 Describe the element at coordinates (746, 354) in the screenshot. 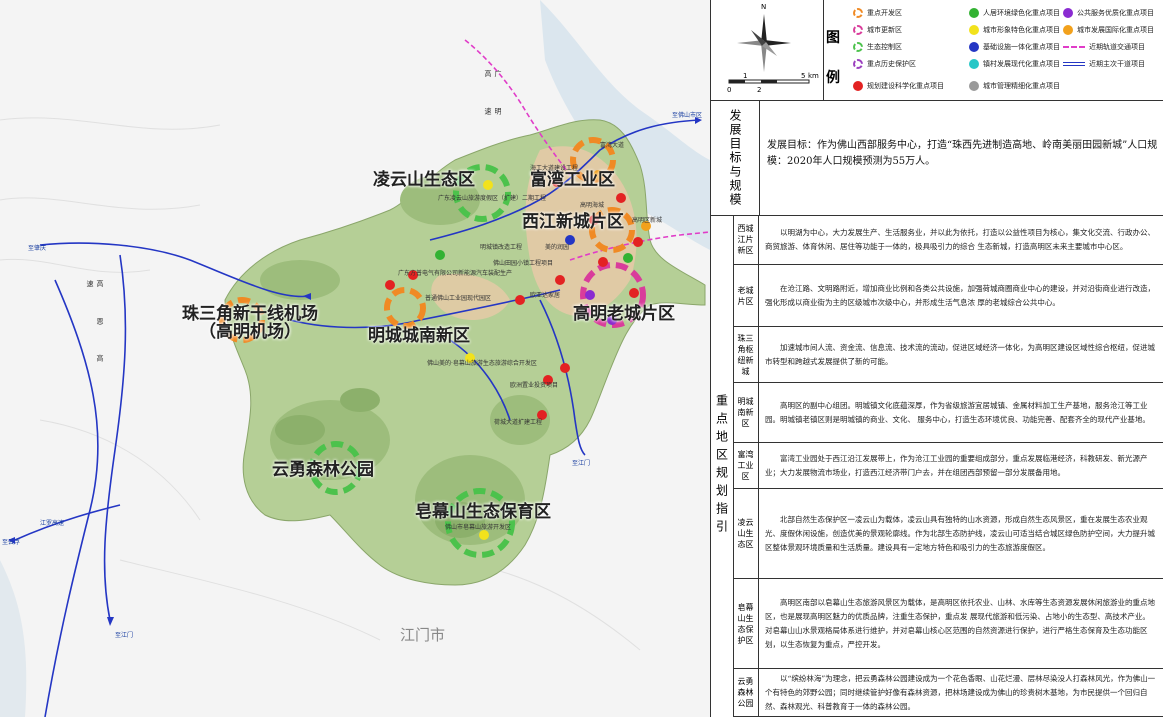

I see `guidance-row-name: 珠三角枢纽新城` at that location.